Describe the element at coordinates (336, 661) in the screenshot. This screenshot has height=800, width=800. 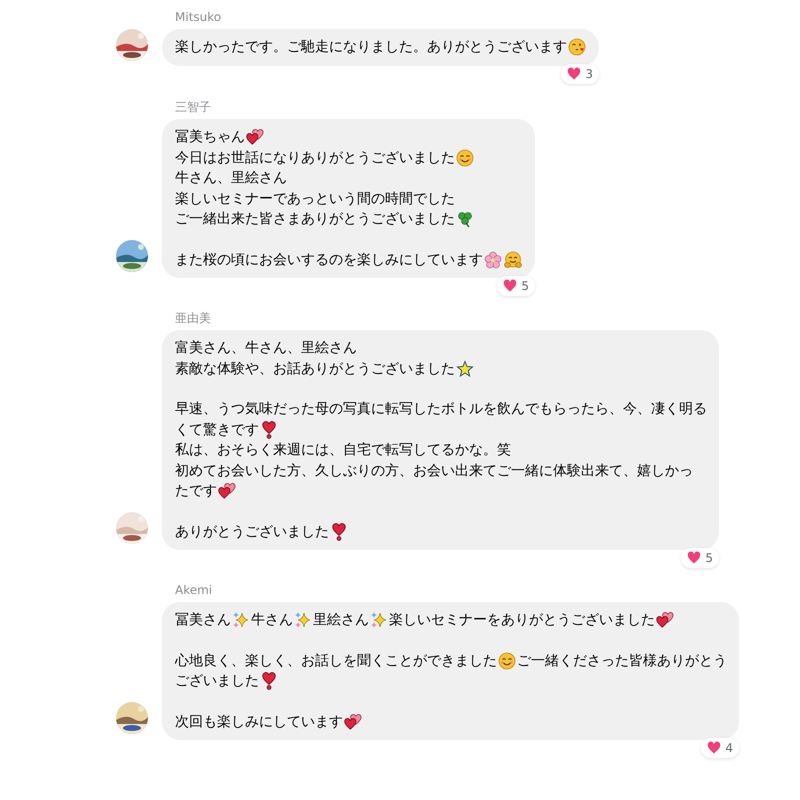
I see `message-text: 心地良く、楽しく、お話しを聞くことができました` at that location.